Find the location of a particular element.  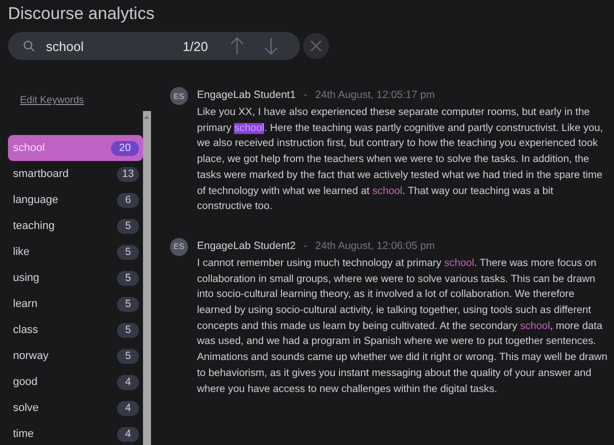

search-field: school 1/20 is located at coordinates (154, 46).